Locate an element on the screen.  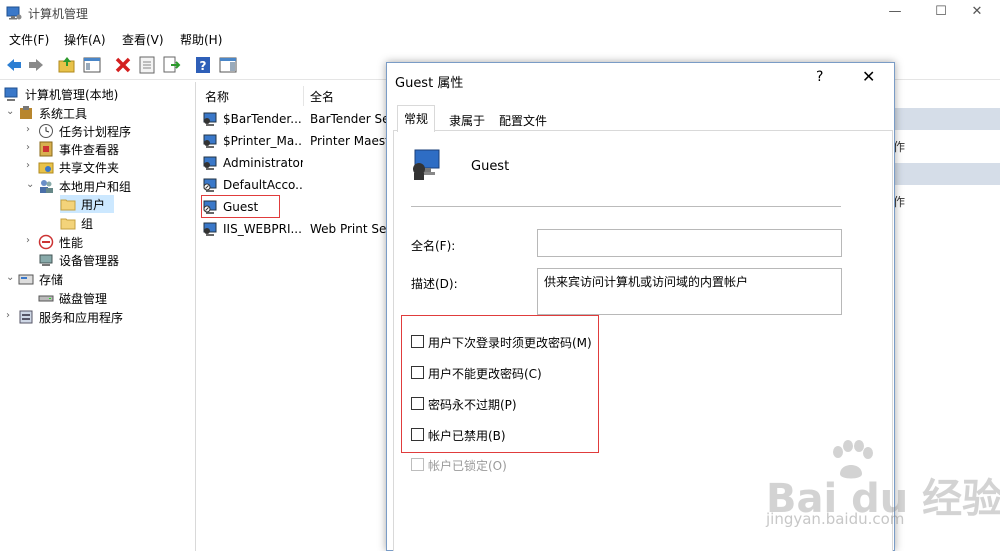
baidu-watermark: Bai du 经验 jingyan.baidu.com is located at coordinates (883, 490).